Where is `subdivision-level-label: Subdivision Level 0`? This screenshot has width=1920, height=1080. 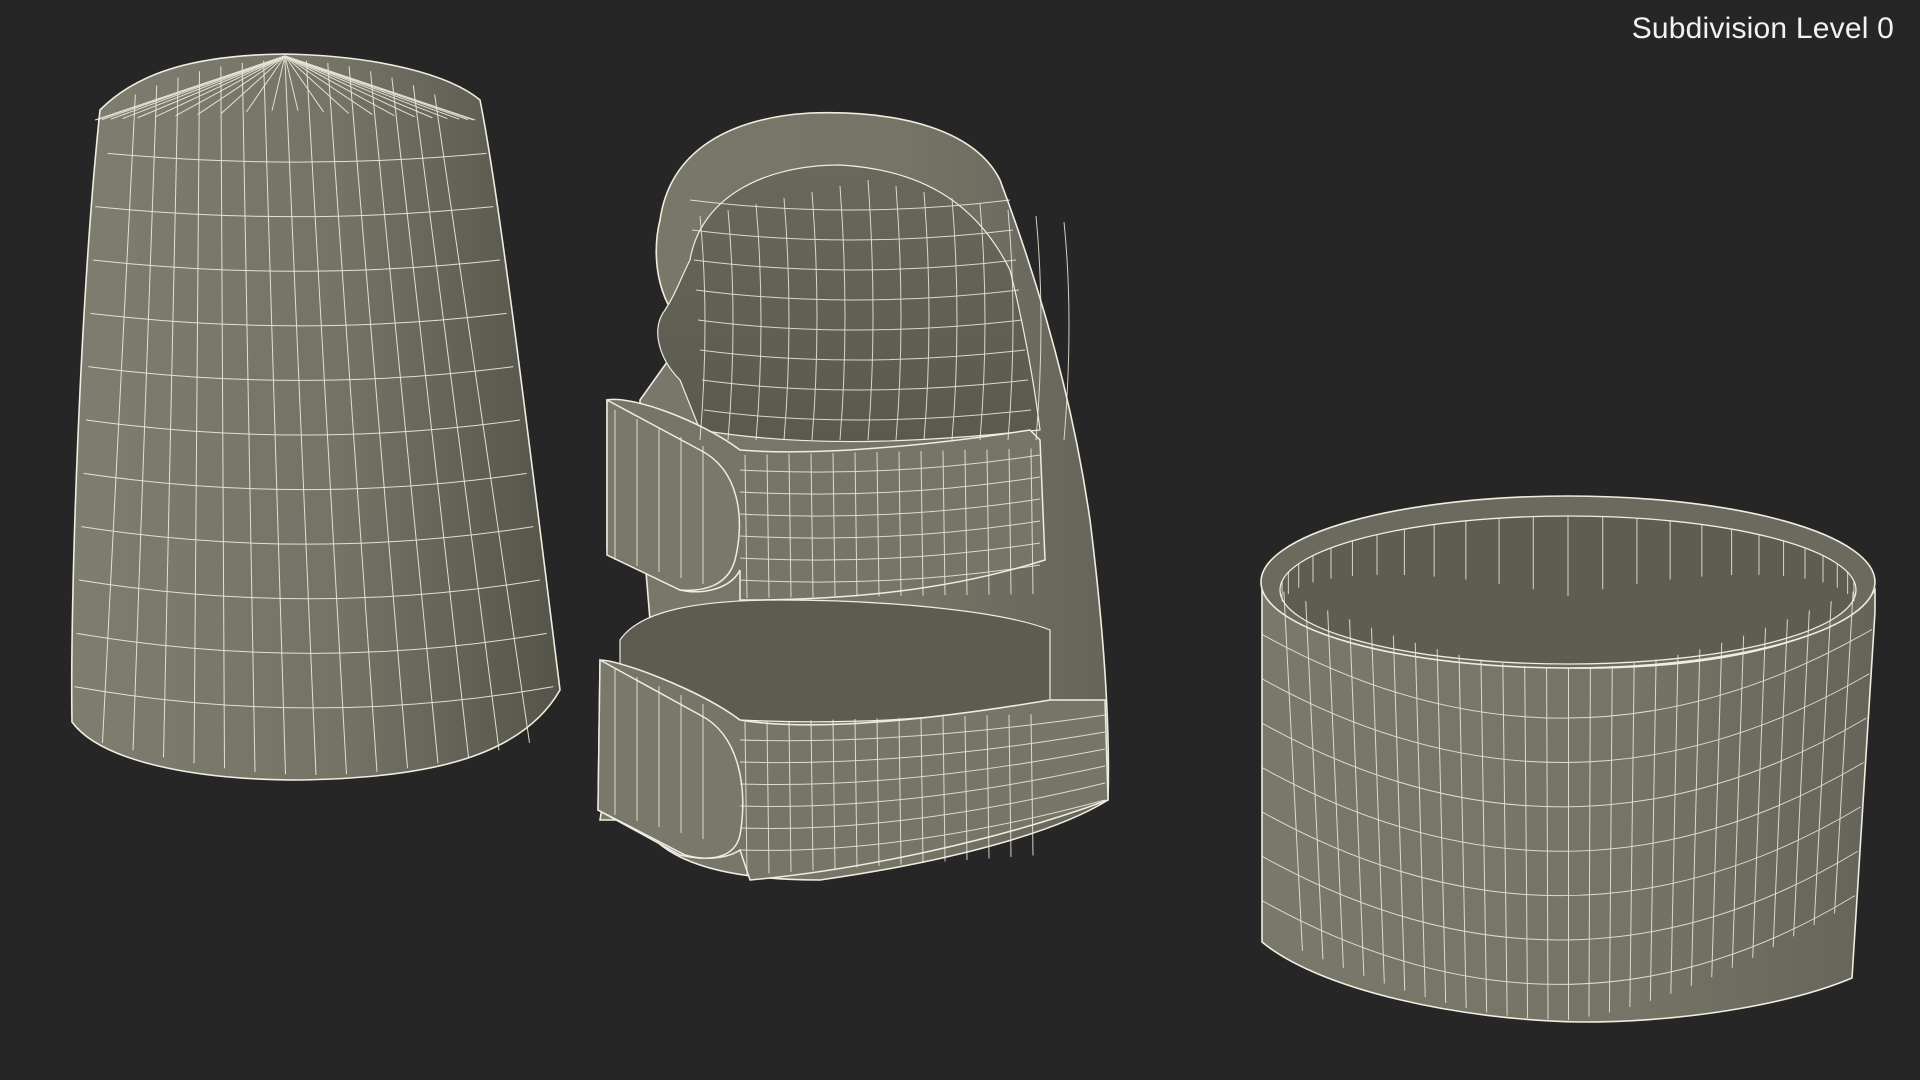
subdivision-level-label: Subdivision Level 0 is located at coordinates (1762, 28).